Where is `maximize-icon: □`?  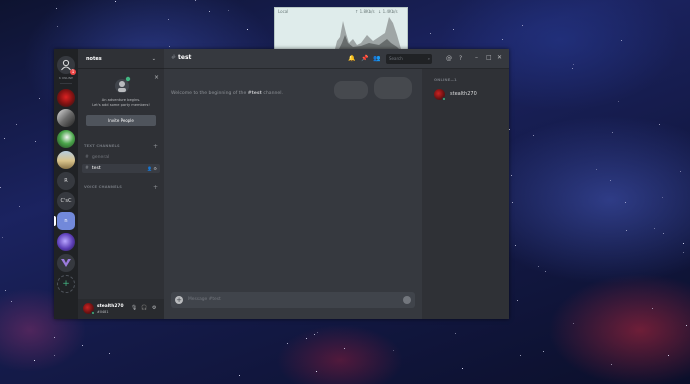 maximize-icon: □ is located at coordinates (489, 57).